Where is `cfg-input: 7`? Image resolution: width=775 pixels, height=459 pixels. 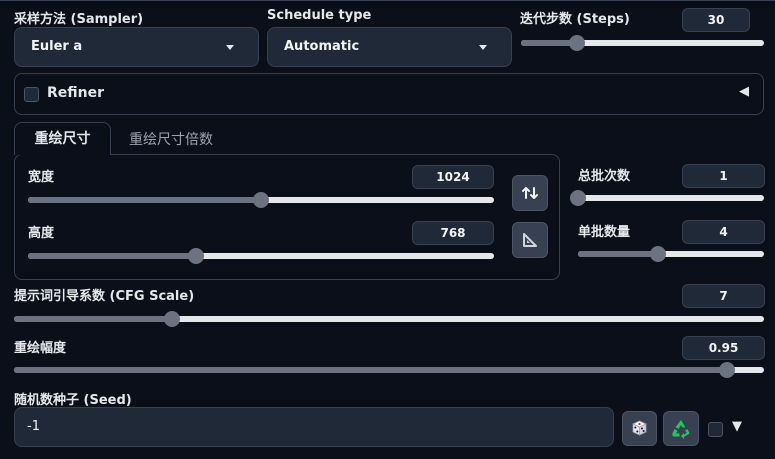 cfg-input: 7 is located at coordinates (723, 296).